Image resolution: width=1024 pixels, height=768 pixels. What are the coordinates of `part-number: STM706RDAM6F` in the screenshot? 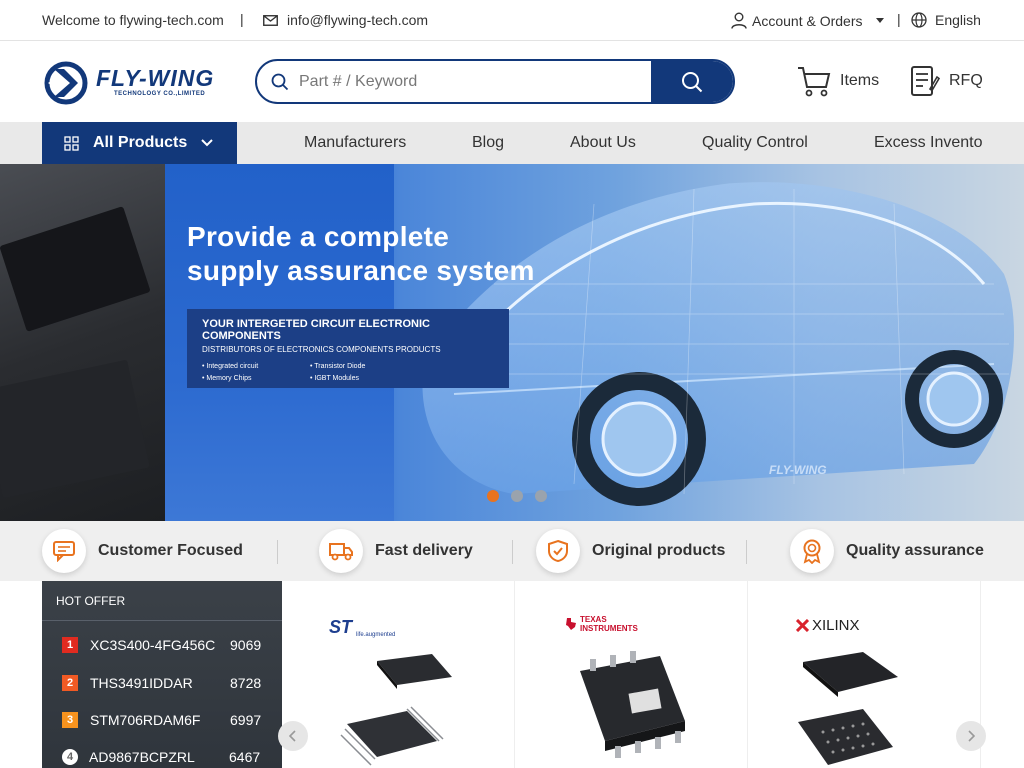 It's located at (145, 720).